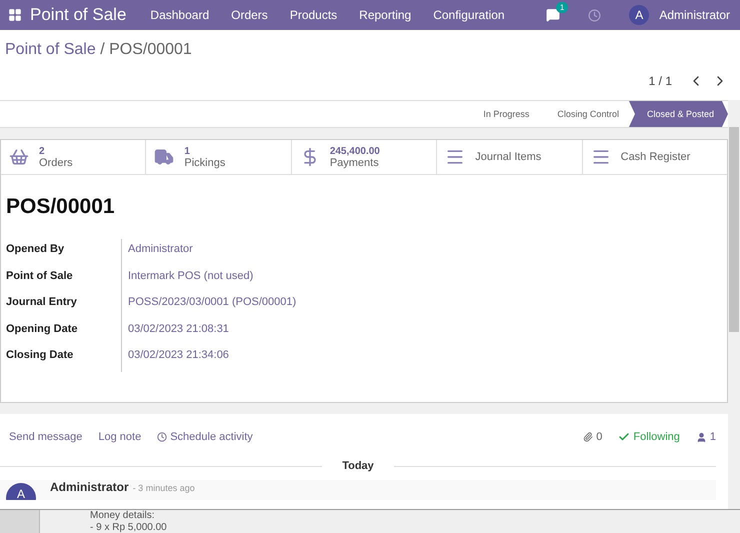 The image size is (740, 533). I want to click on user-name: Administrator, so click(694, 15).